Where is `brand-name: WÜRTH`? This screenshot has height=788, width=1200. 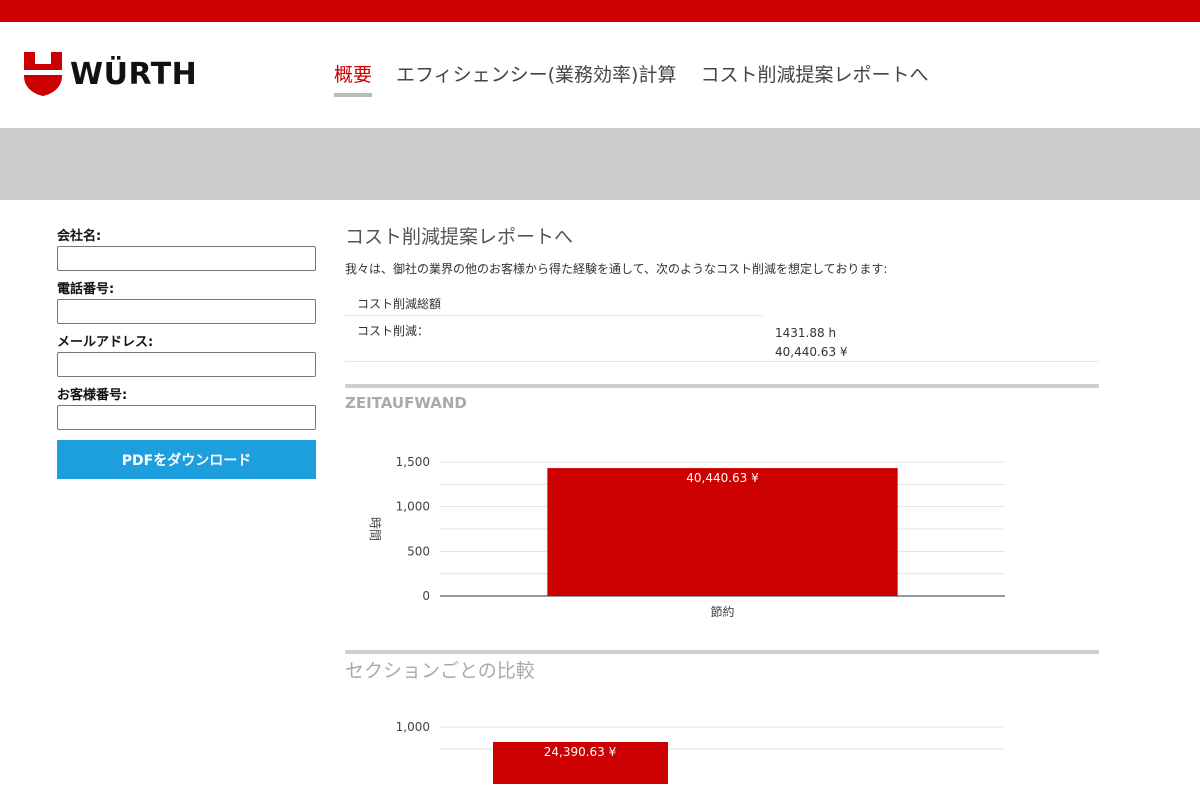 brand-name: WÜRTH is located at coordinates (134, 74).